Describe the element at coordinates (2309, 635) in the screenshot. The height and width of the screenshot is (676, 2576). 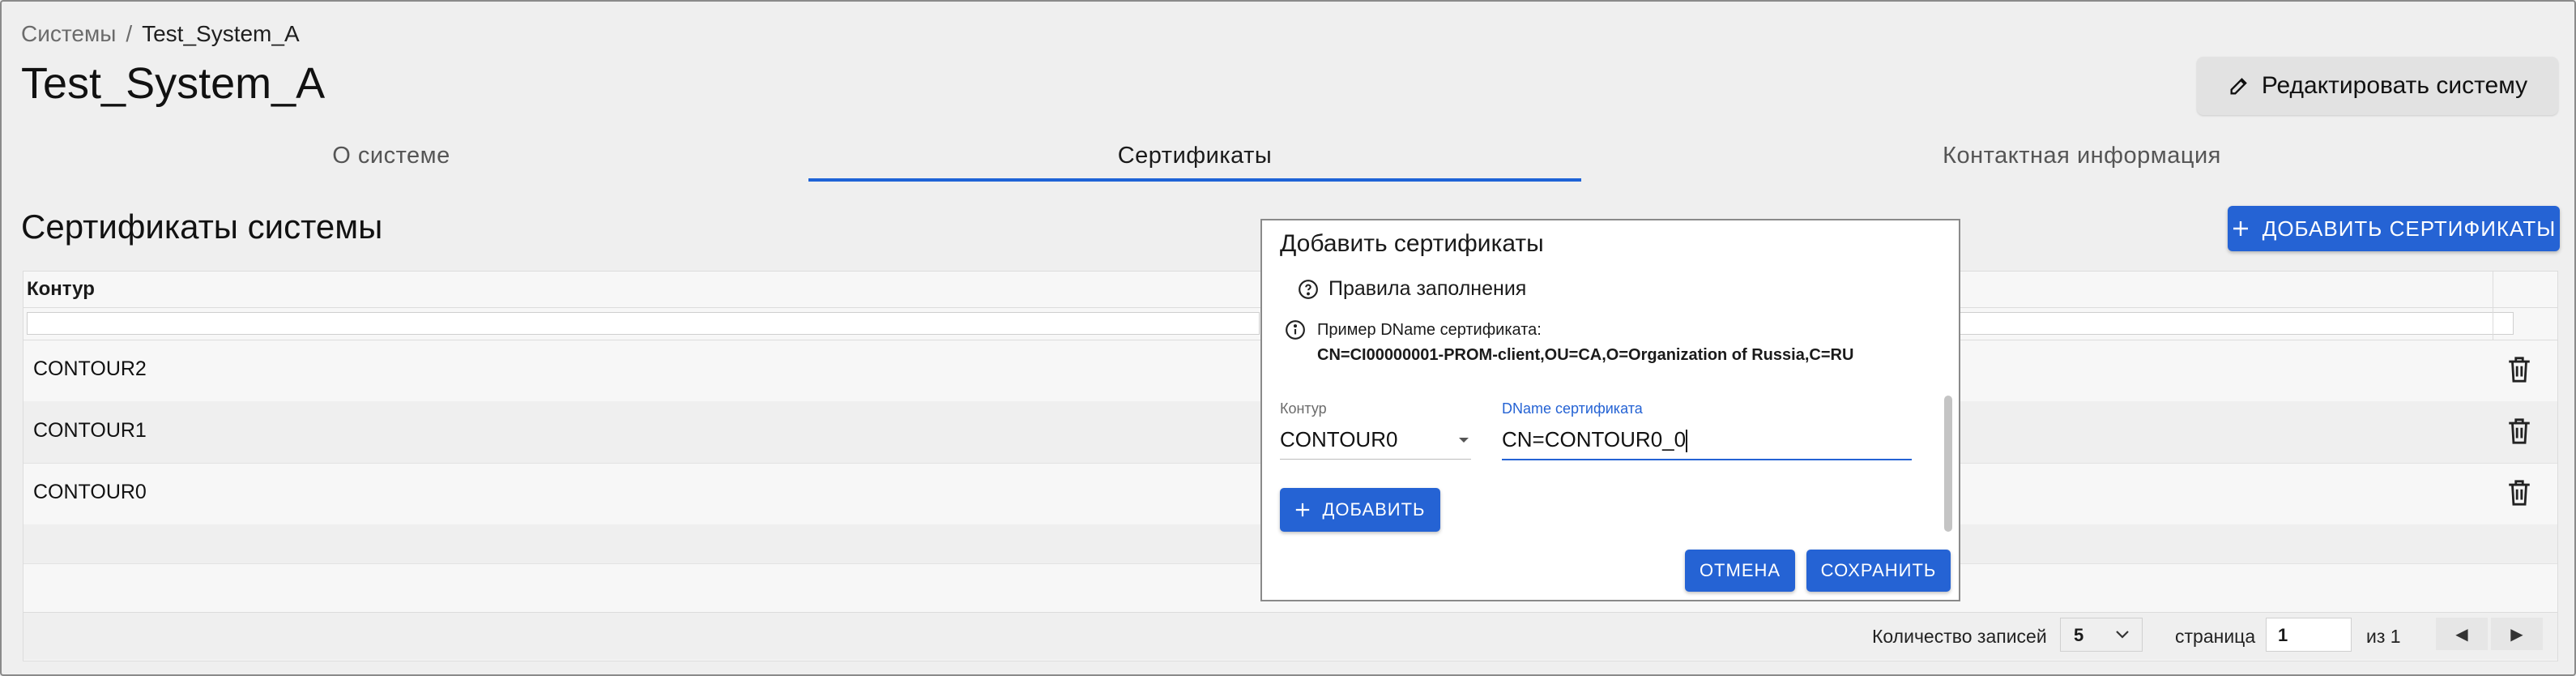
I see `page-input: 1` at that location.